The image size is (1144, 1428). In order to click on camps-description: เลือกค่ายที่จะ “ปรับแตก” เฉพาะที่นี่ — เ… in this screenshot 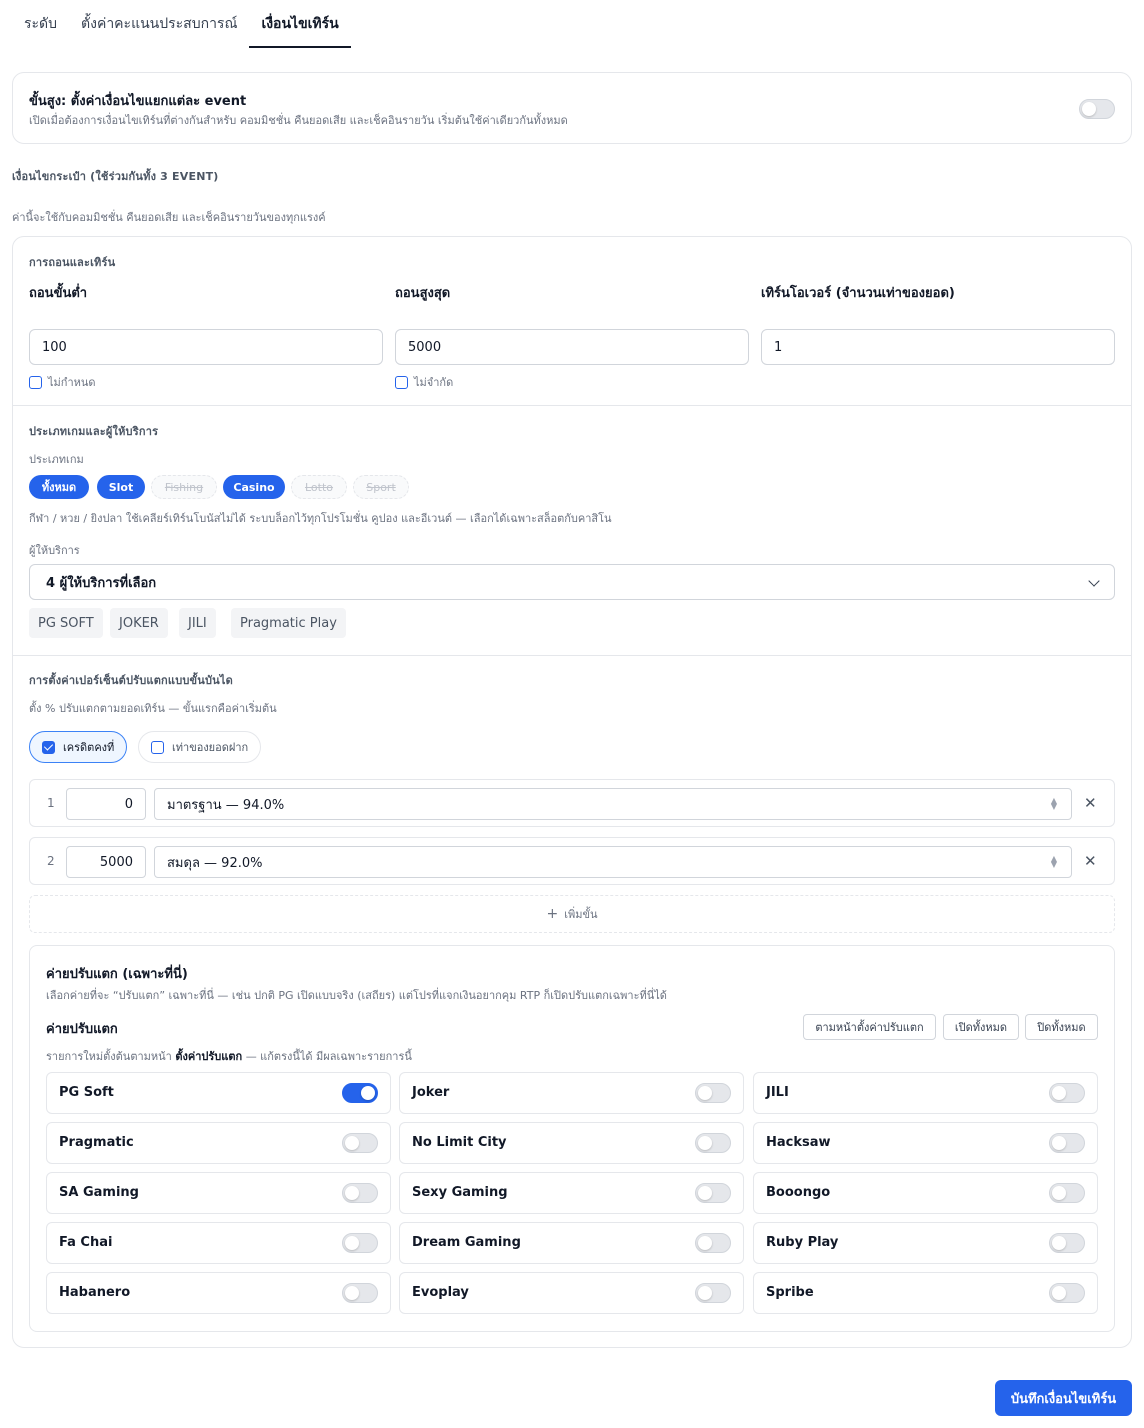, I will do `click(356, 995)`.